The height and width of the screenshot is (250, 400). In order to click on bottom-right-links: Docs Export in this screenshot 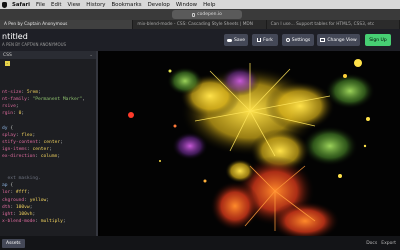, I will do `click(381, 243)`.